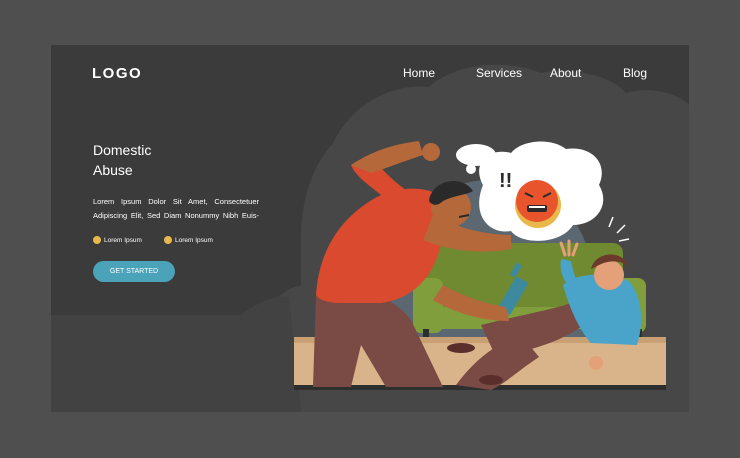 Image resolution: width=740 pixels, height=458 pixels. I want to click on nav-about: About, so click(565, 73).